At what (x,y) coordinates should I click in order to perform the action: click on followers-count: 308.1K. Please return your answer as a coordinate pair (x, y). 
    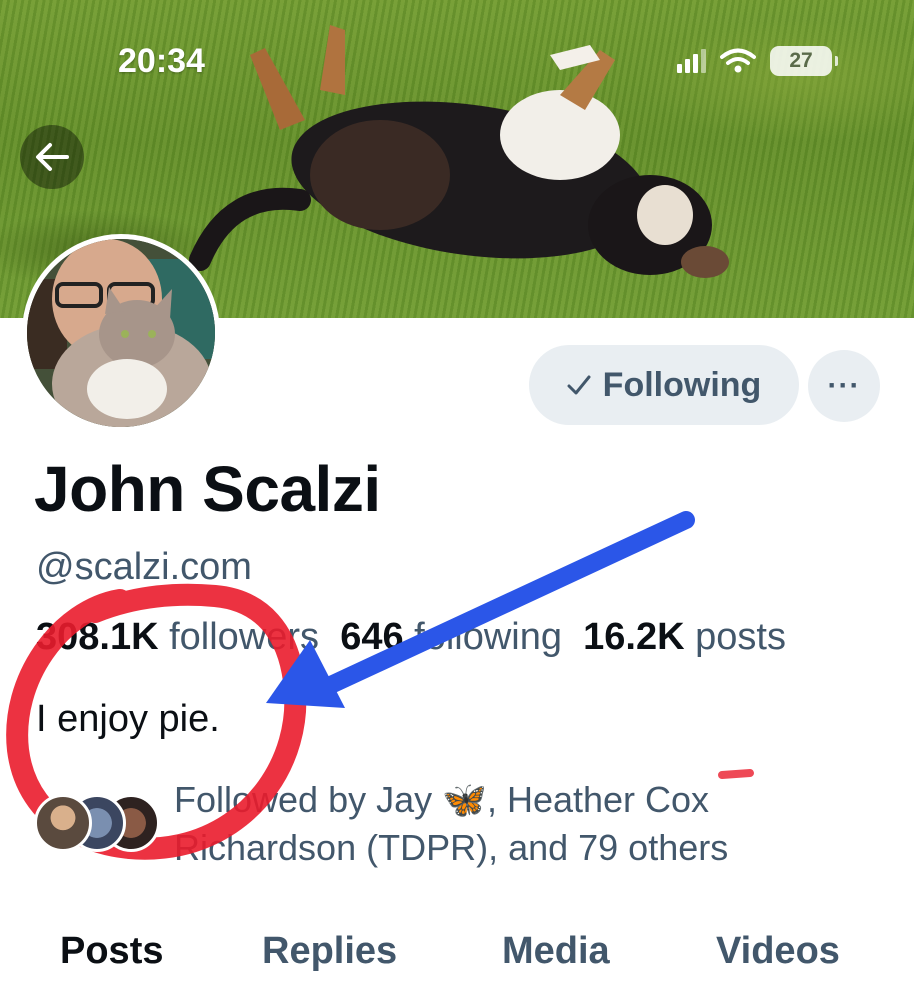
    Looking at the image, I should click on (97, 637).